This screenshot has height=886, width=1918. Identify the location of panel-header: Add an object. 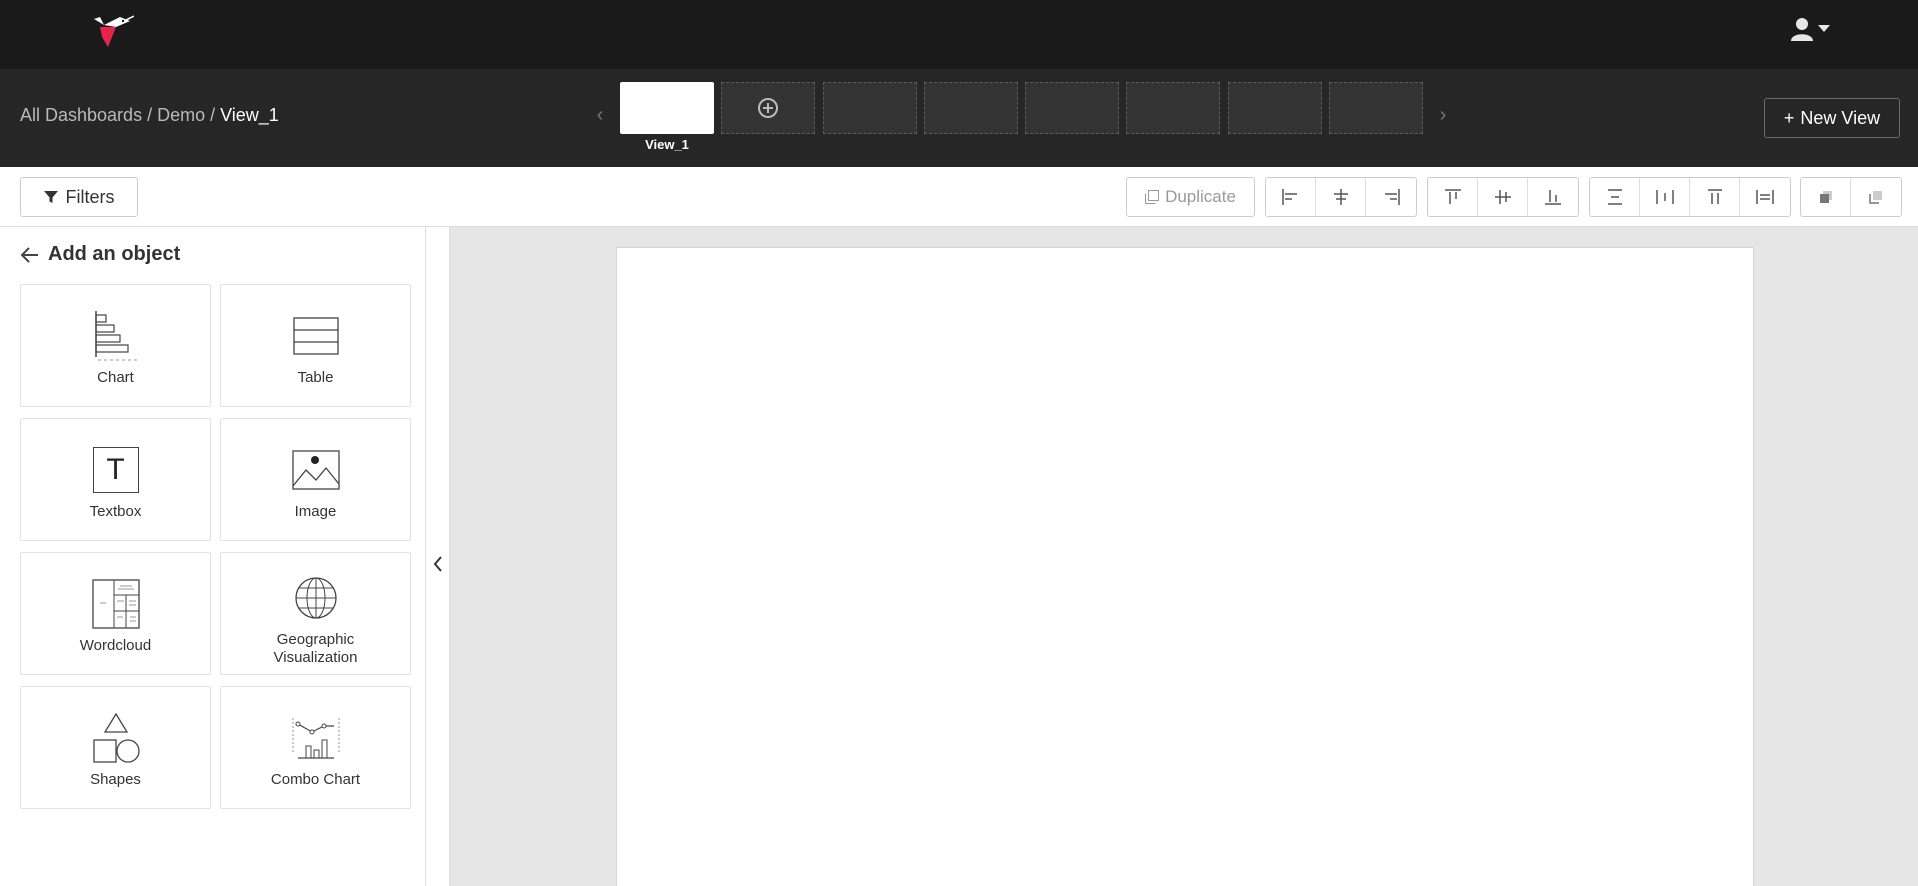
(100, 254).